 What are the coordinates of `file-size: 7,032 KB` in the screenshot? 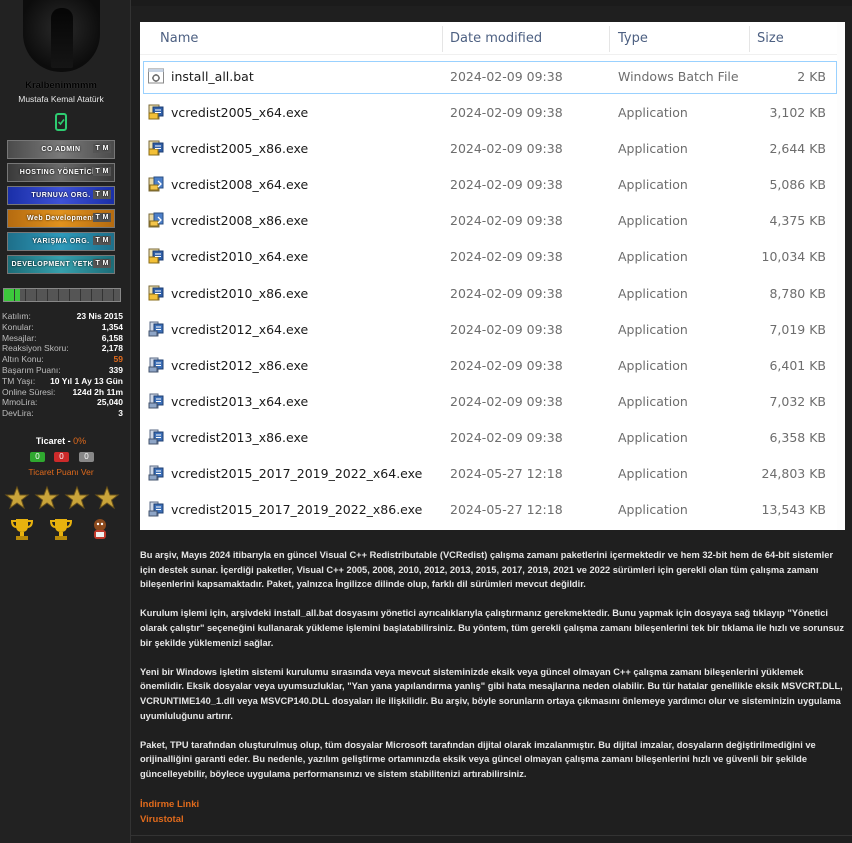 It's located at (797, 401).